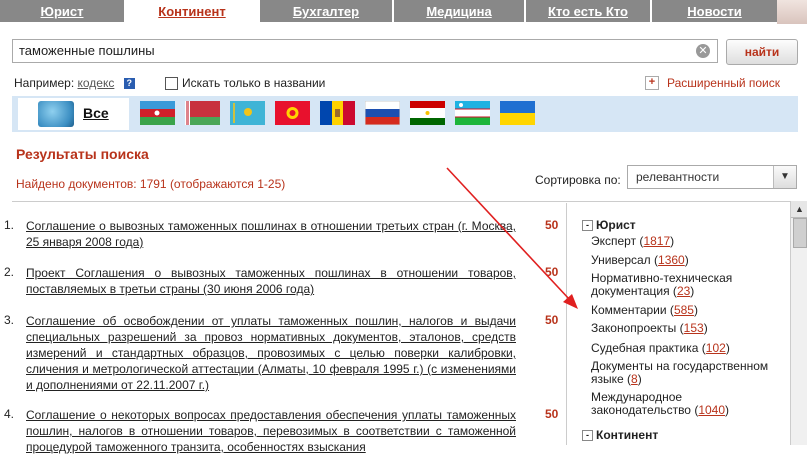 This screenshot has height=455, width=807. I want to click on tab-accountant: Бухгалтер, so click(326, 11).